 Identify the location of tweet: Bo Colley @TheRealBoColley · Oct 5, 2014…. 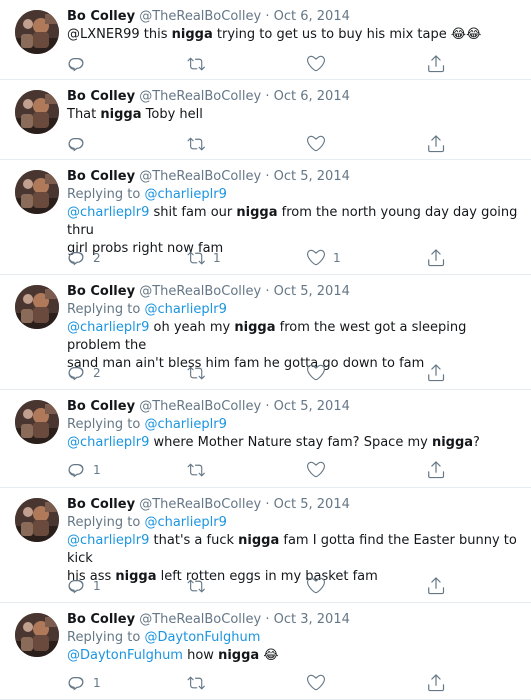
(265, 439).